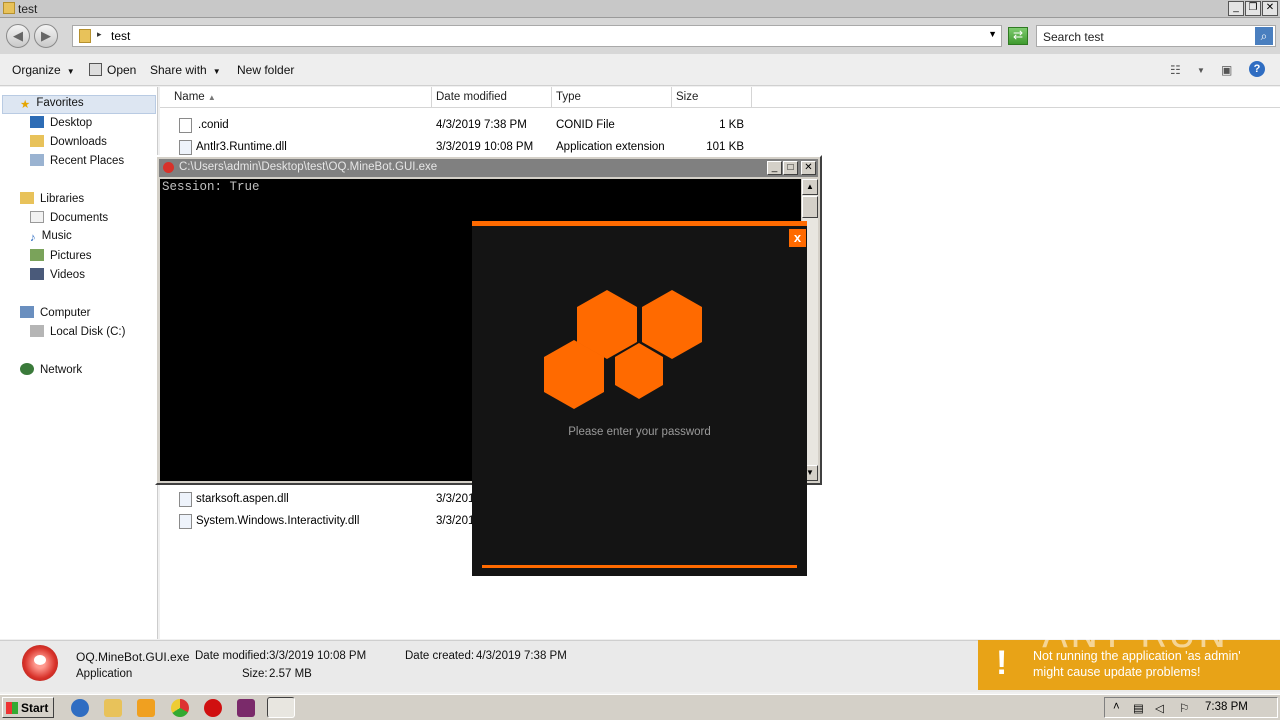 The height and width of the screenshot is (720, 1280). What do you see at coordinates (639, 432) in the screenshot?
I see `password-prompt: Please enter your password` at bounding box center [639, 432].